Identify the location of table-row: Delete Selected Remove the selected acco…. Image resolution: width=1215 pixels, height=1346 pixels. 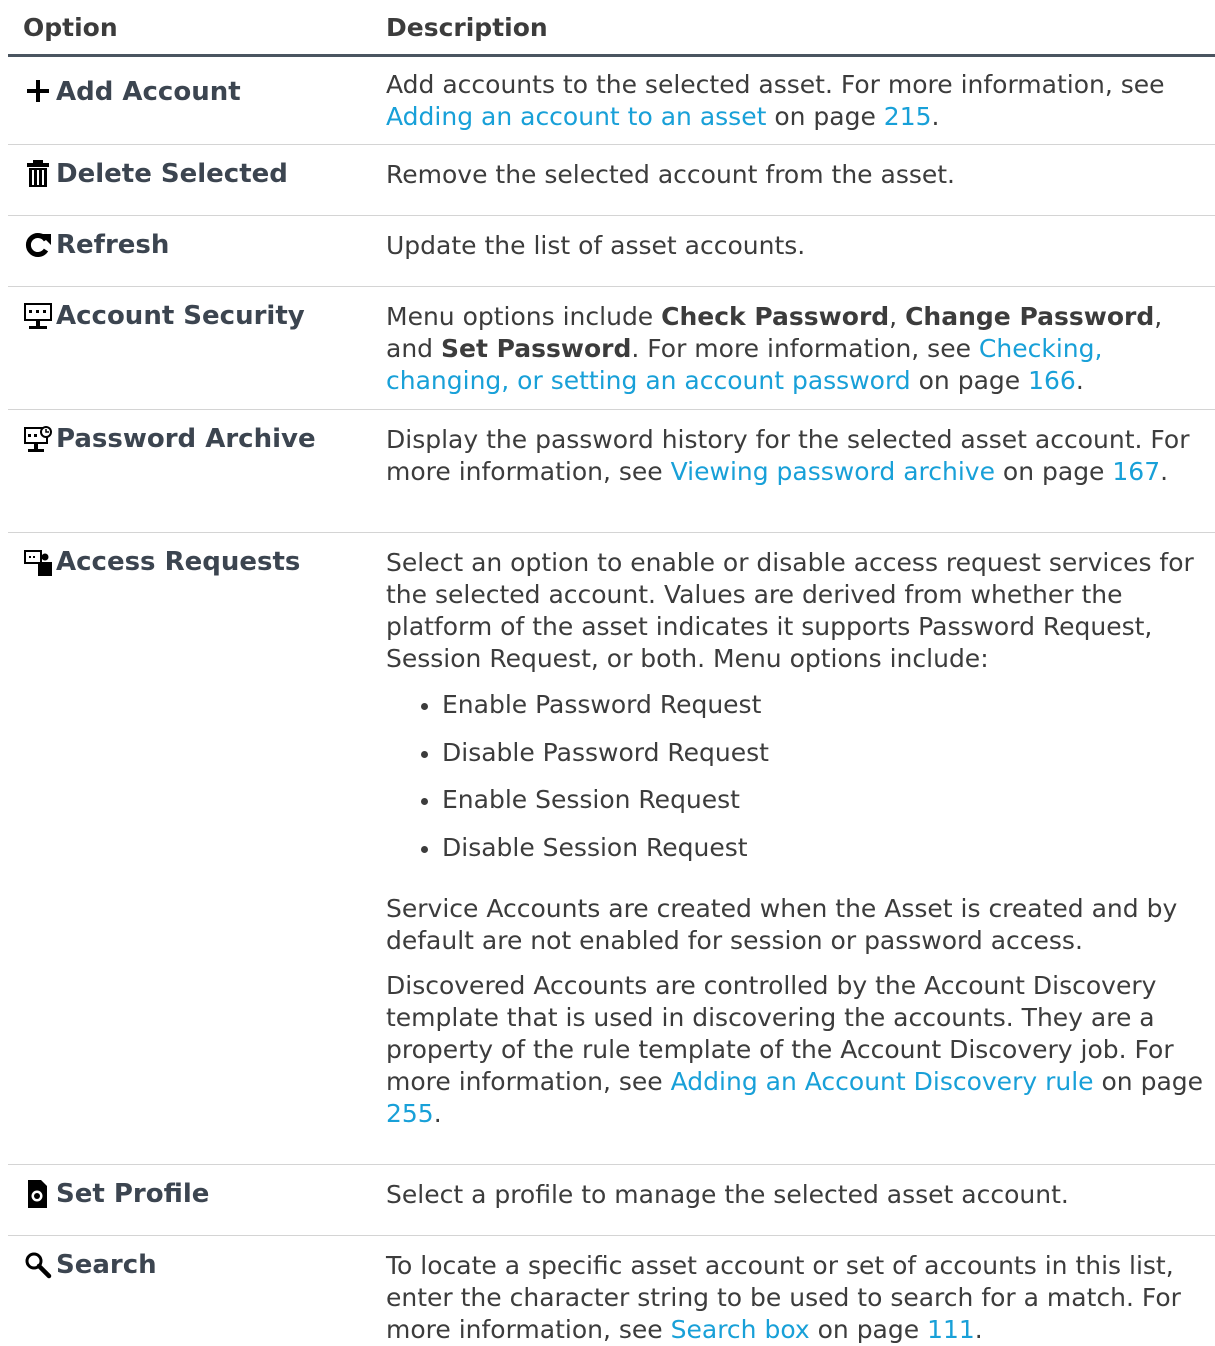
(611, 180).